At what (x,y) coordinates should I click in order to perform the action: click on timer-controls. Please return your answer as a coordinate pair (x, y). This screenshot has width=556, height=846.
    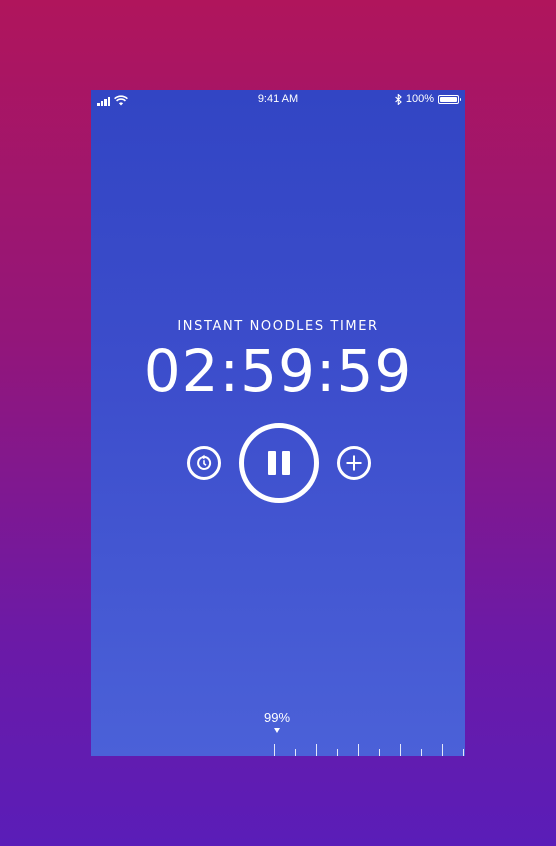
    Looking at the image, I should click on (278, 463).